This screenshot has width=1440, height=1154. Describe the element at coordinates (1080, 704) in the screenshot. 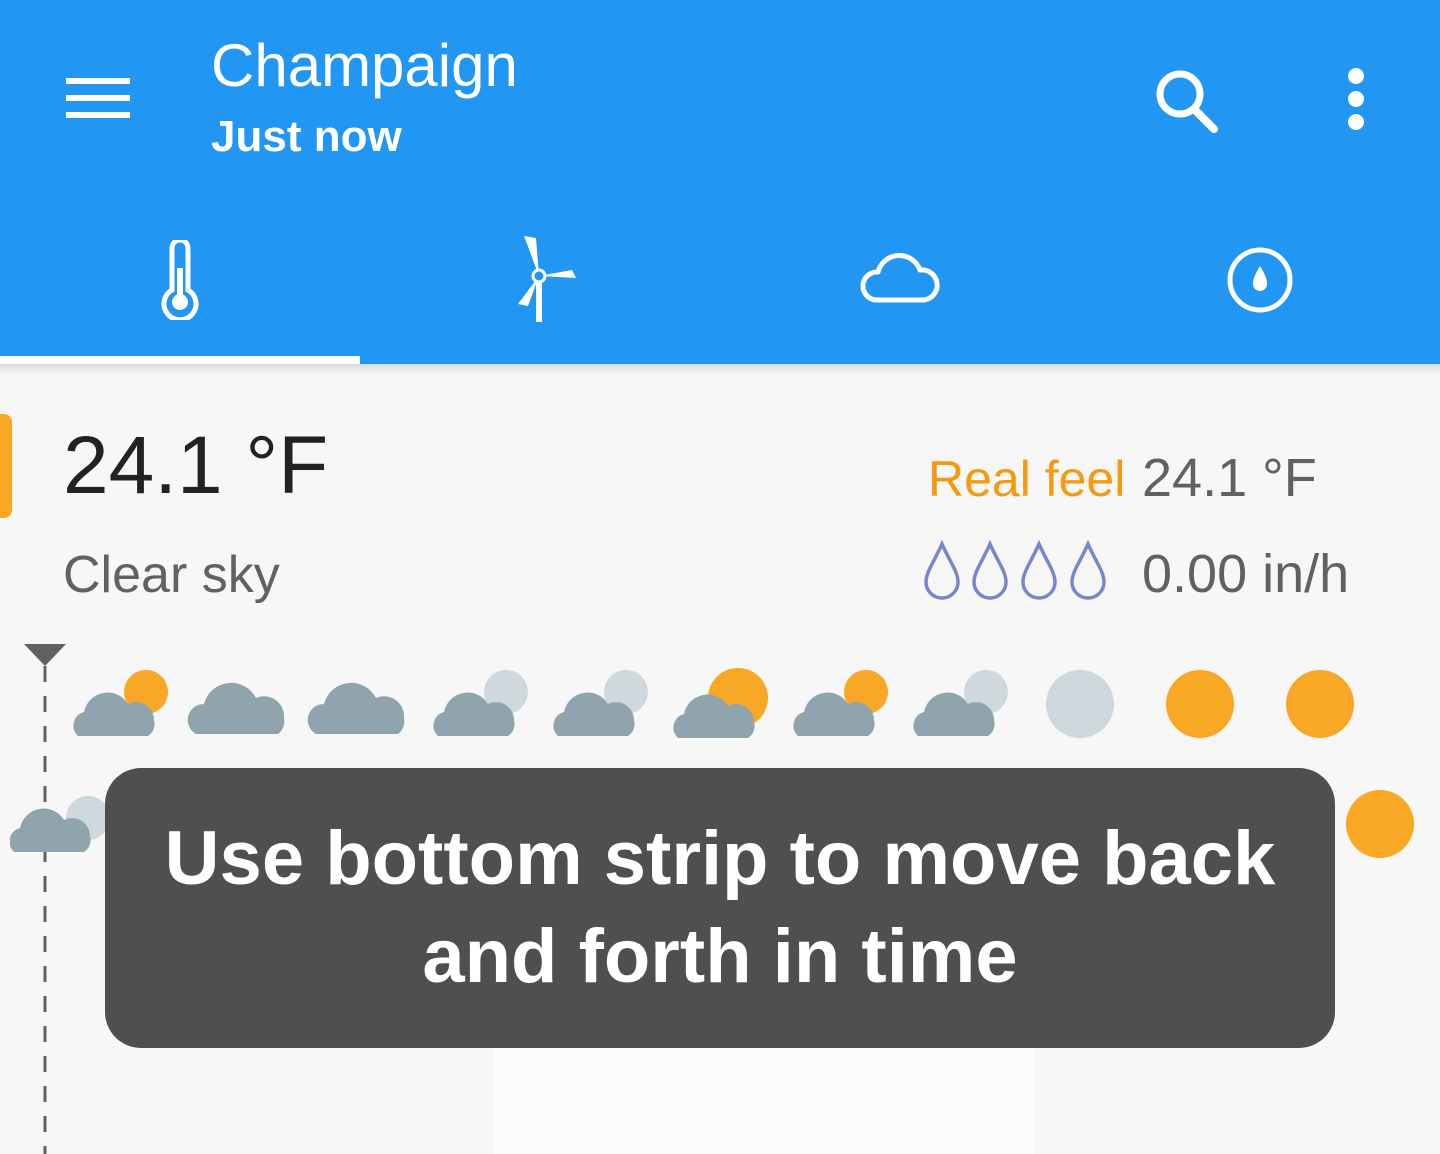

I see `moon-icon` at that location.